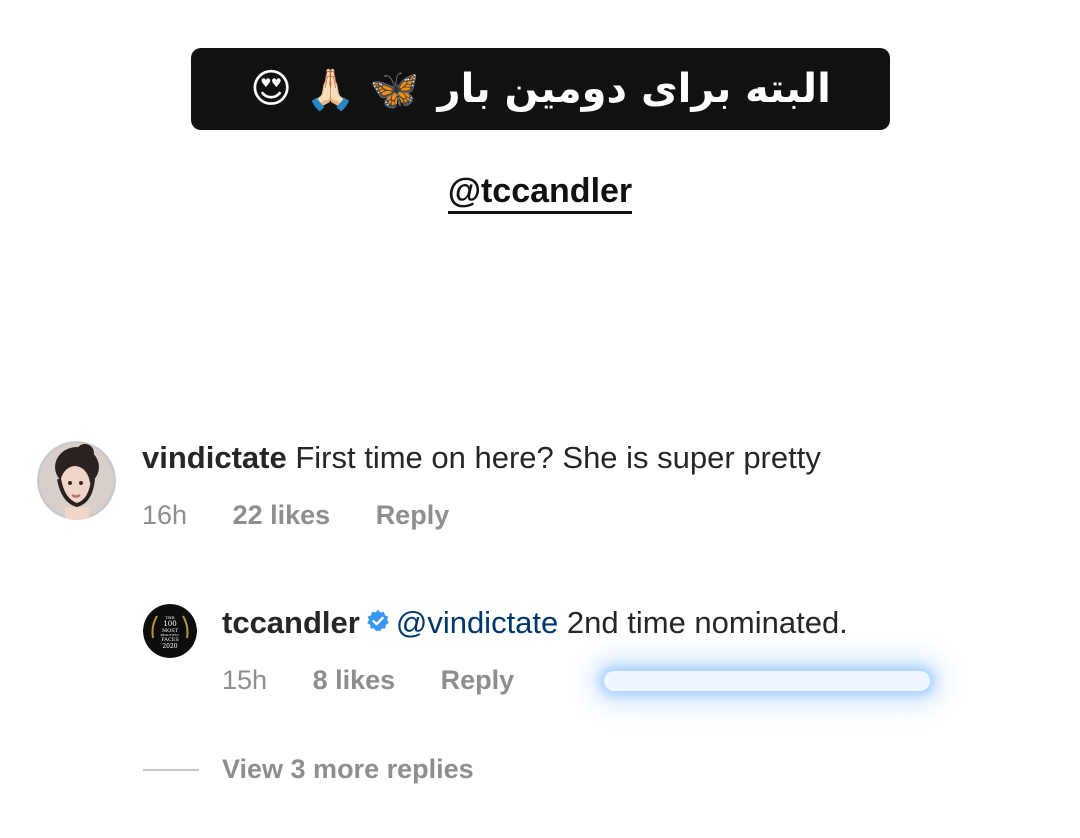  Describe the element at coordinates (634, 89) in the screenshot. I see `banner-text: البته برای دومین بار` at that location.